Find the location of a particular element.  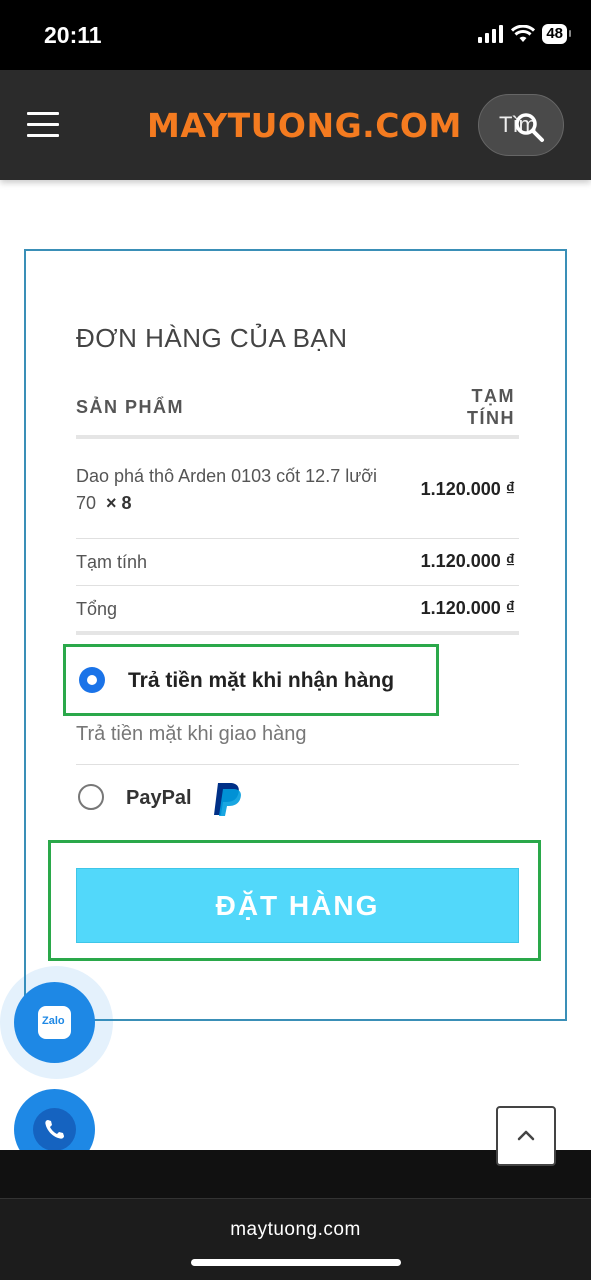

place-order-button: ĐẶT HÀNG is located at coordinates (297, 905).